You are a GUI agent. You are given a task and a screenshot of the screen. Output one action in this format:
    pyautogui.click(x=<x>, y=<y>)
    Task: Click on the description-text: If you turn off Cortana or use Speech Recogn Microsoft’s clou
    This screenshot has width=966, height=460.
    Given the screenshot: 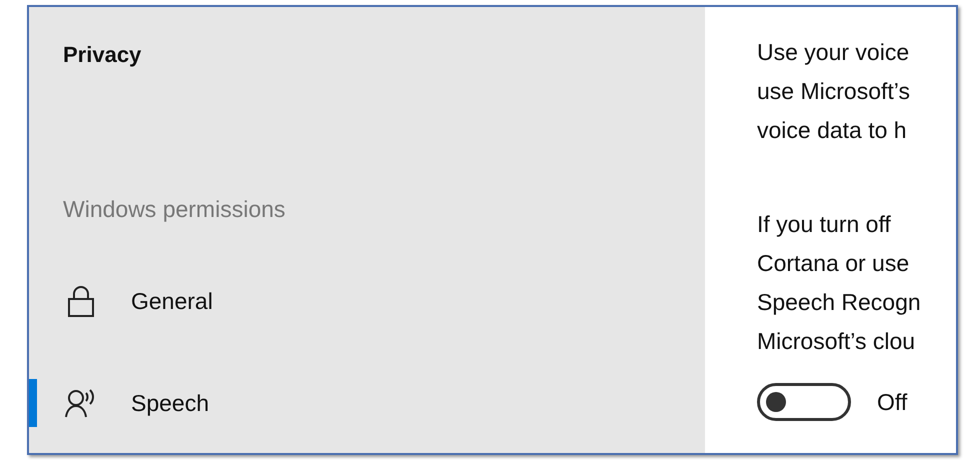 What is the action you would take?
    pyautogui.click(x=839, y=283)
    